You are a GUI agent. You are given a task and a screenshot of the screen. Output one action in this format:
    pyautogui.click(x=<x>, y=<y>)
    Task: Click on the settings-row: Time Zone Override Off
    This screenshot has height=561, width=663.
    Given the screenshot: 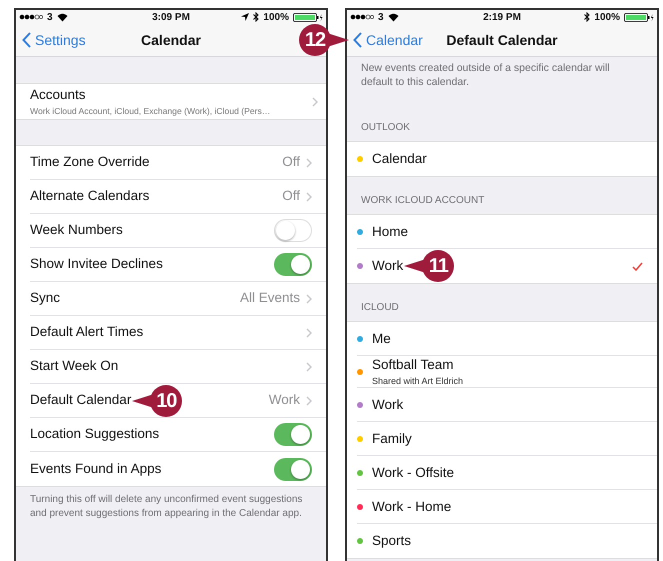 What is the action you would take?
    pyautogui.click(x=178, y=163)
    